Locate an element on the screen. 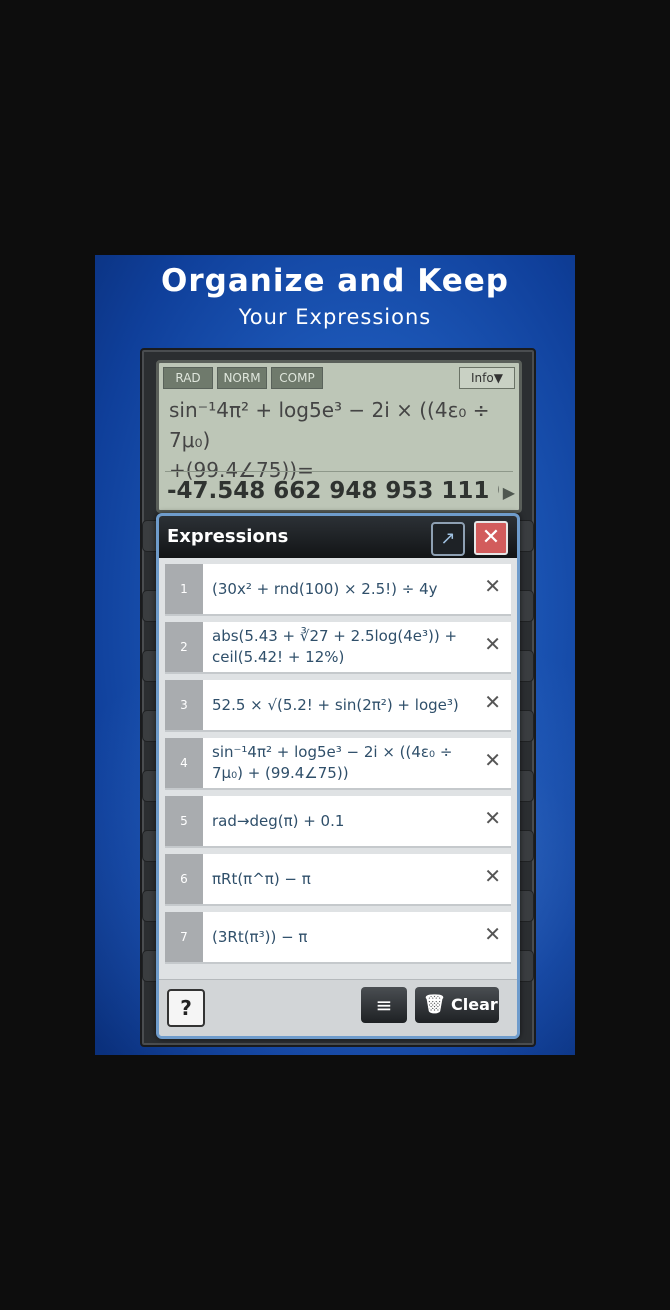  close-icon: ✕ is located at coordinates (491, 538).